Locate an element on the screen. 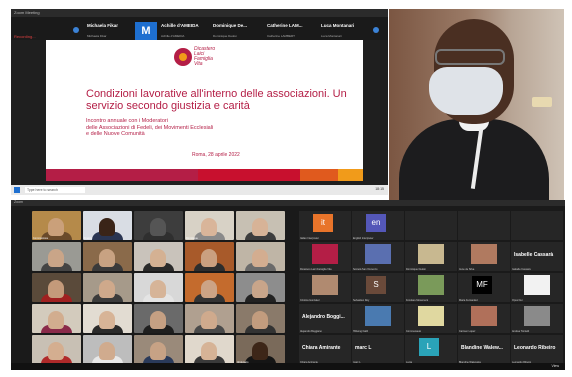 Image resolution: width=572 pixels, height=377 pixels. participant-label: Maria Fernandez is located at coordinates (468, 300).